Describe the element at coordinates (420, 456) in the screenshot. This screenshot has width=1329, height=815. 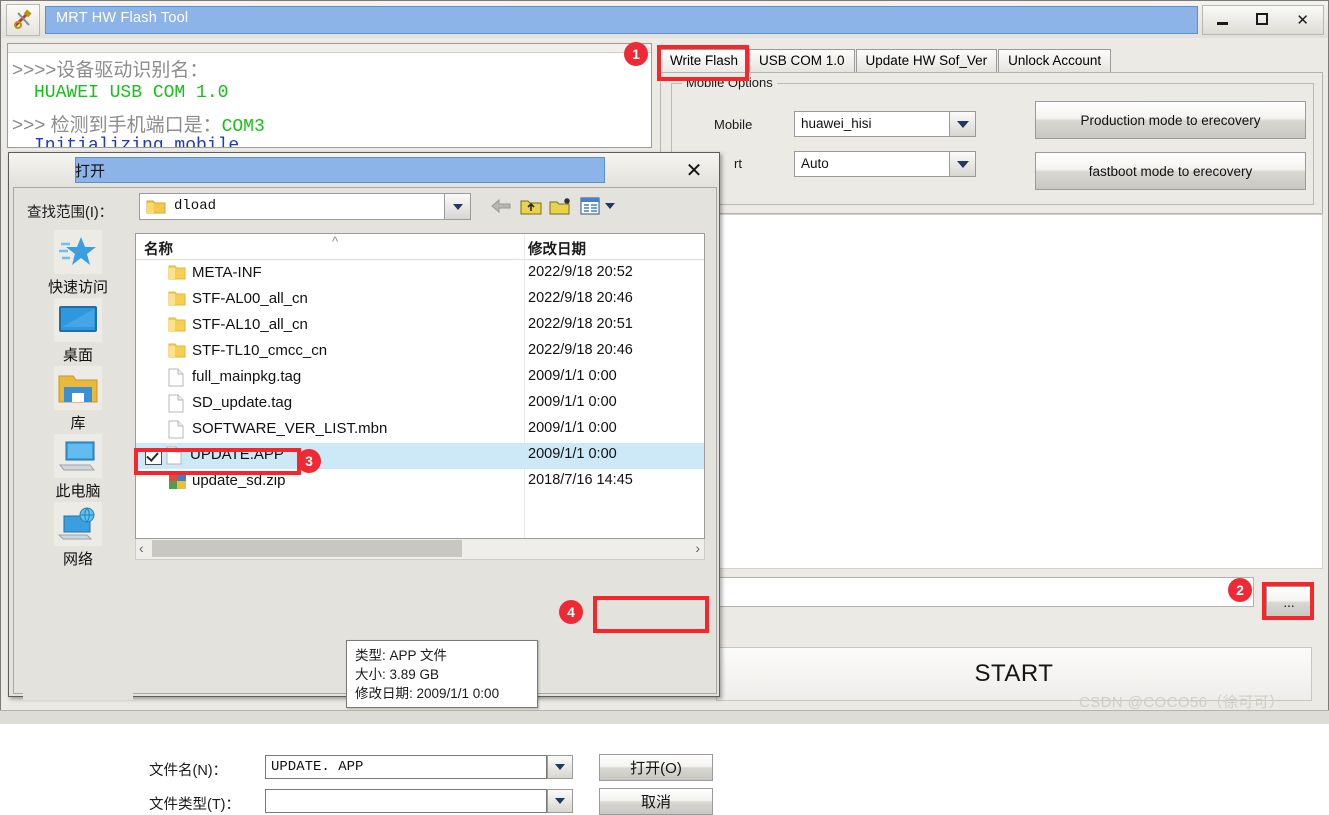
I see `table-row-update-app: UPDATE.APP 2009/1/1 0:00` at that location.